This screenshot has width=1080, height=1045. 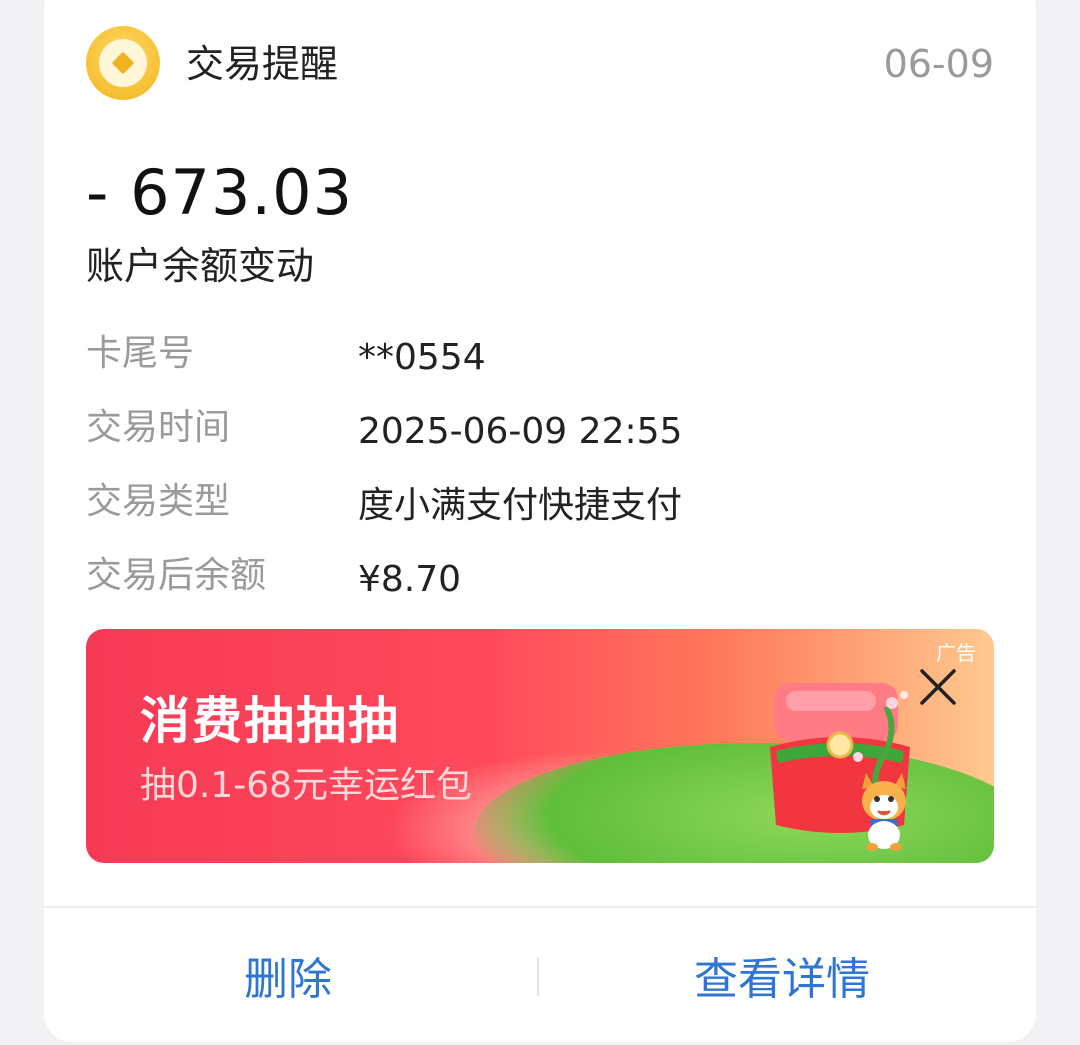 I want to click on detail-label: 交易后余额, so click(x=176, y=575).